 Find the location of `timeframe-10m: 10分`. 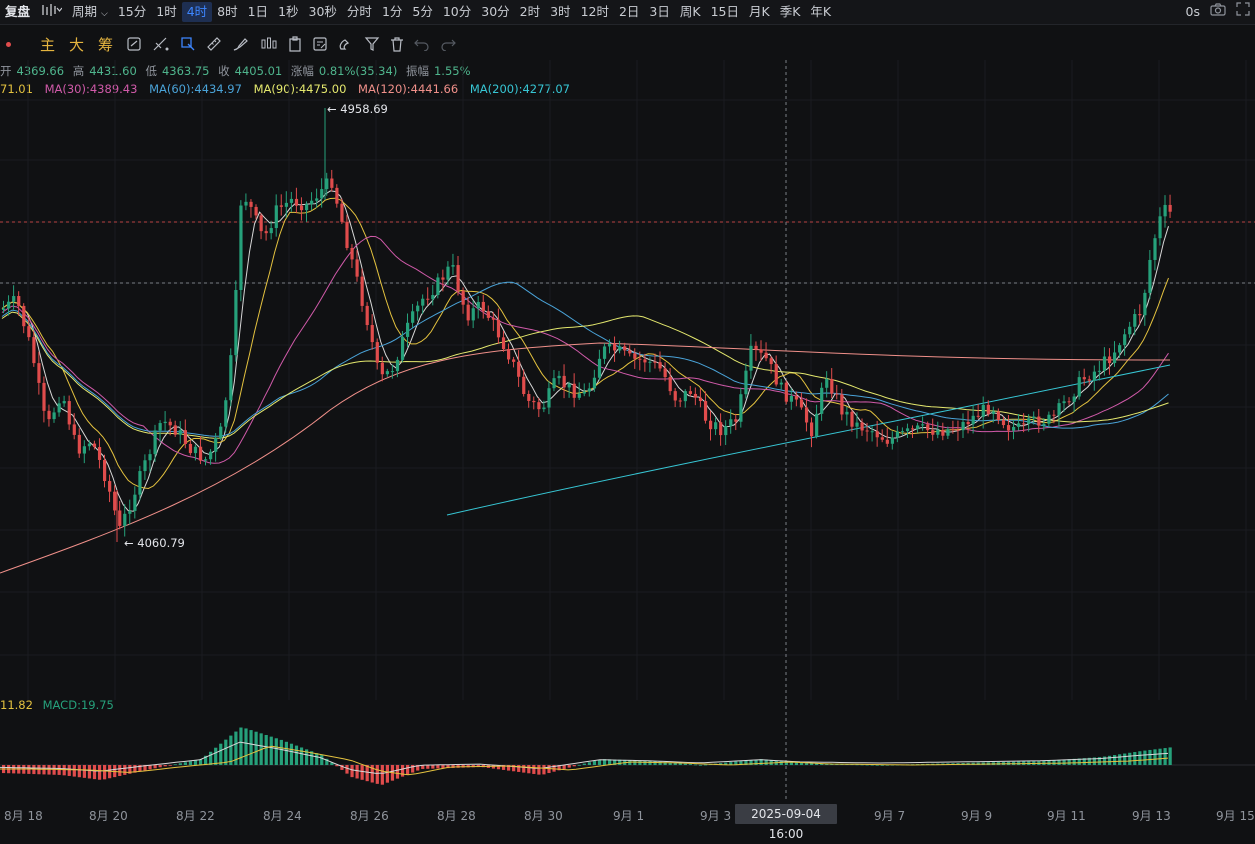

timeframe-10m: 10分 is located at coordinates (457, 12).